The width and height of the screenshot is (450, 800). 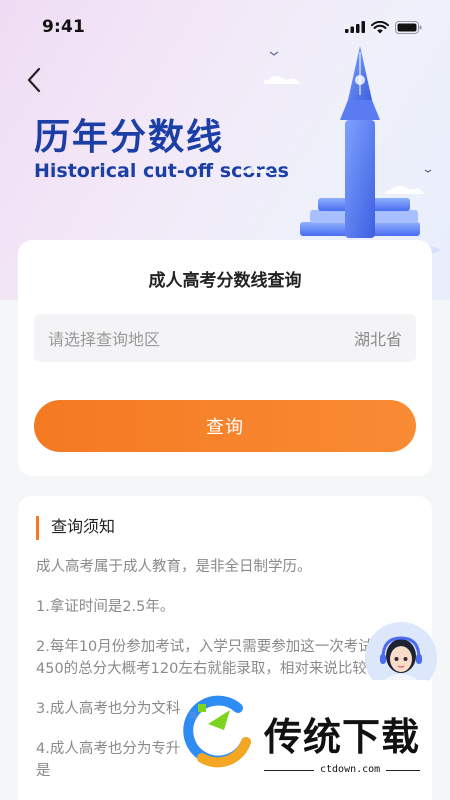 What do you see at coordinates (129, 137) in the screenshot?
I see `page-title: 历年分数线` at bounding box center [129, 137].